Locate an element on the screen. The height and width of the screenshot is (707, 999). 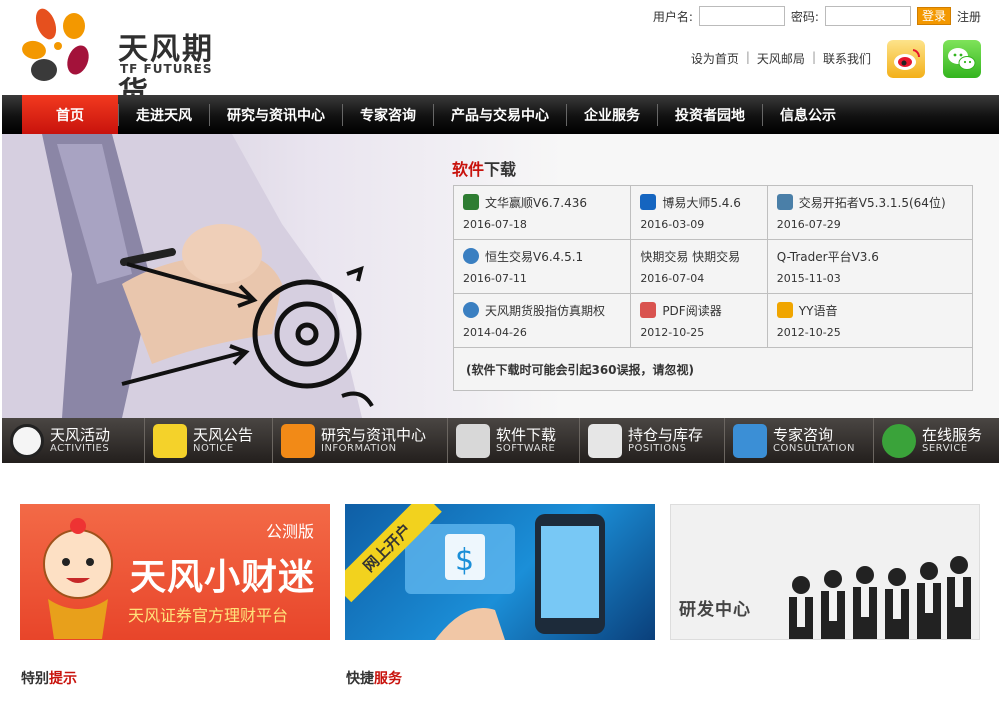
download-note: (软件下载时可能会引起360误报，请忽视) is located at coordinates (580, 369).